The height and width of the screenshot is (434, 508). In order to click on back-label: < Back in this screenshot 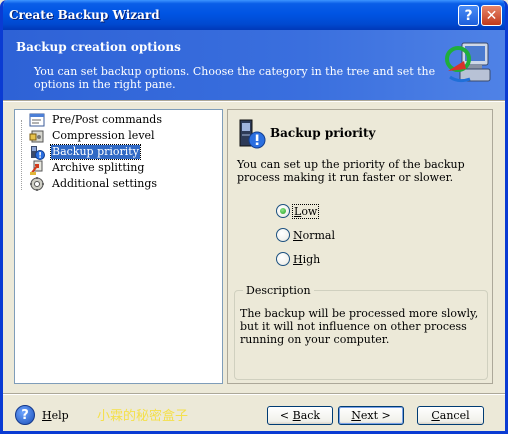, I will do `click(300, 415)`.